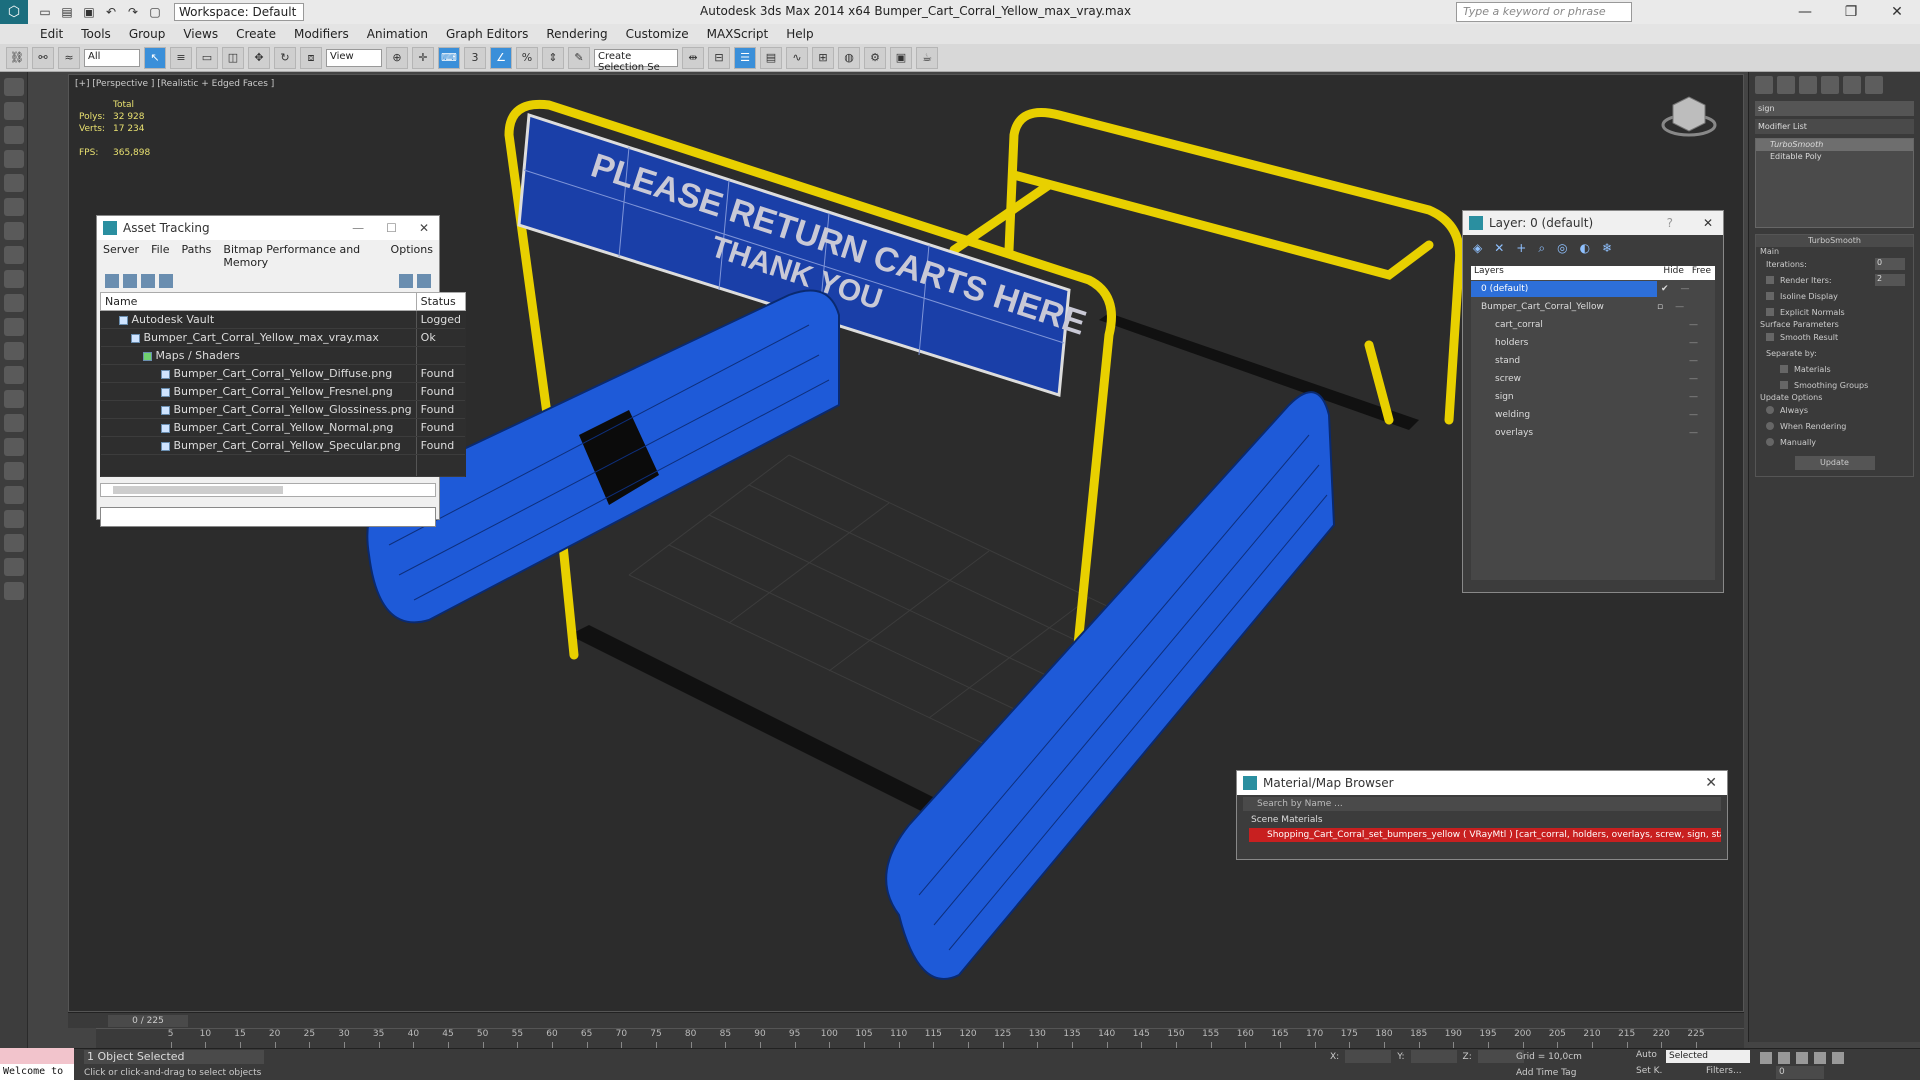 Image resolution: width=1920 pixels, height=1080 pixels. What do you see at coordinates (1770, 426) in the screenshot?
I see `when-rendering-radio` at bounding box center [1770, 426].